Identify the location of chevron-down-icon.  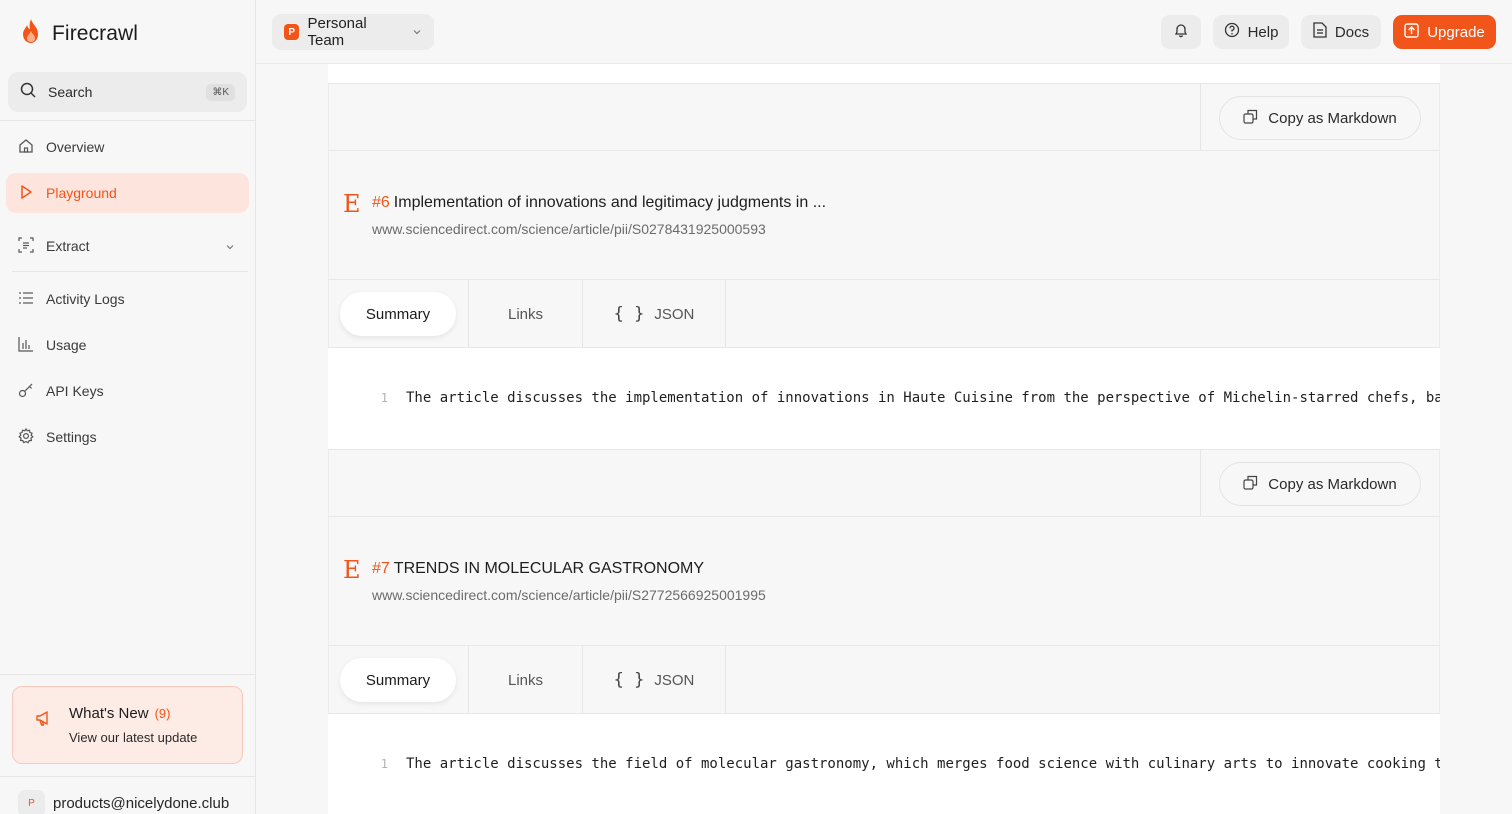
(230, 247).